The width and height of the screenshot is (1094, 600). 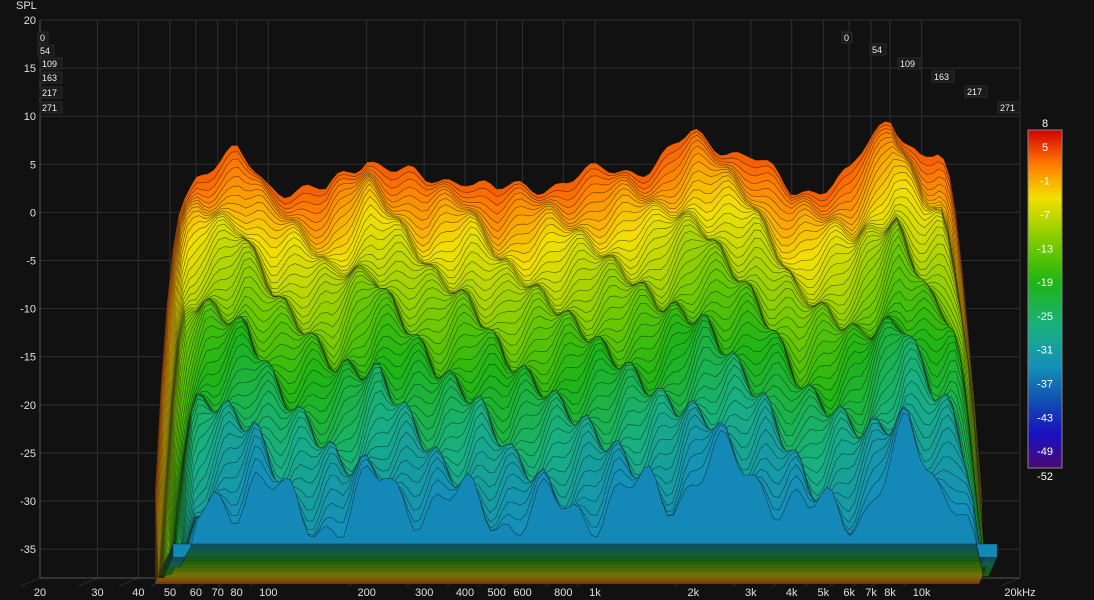 I want to click on x-tick-label: 1k, so click(x=595, y=593).